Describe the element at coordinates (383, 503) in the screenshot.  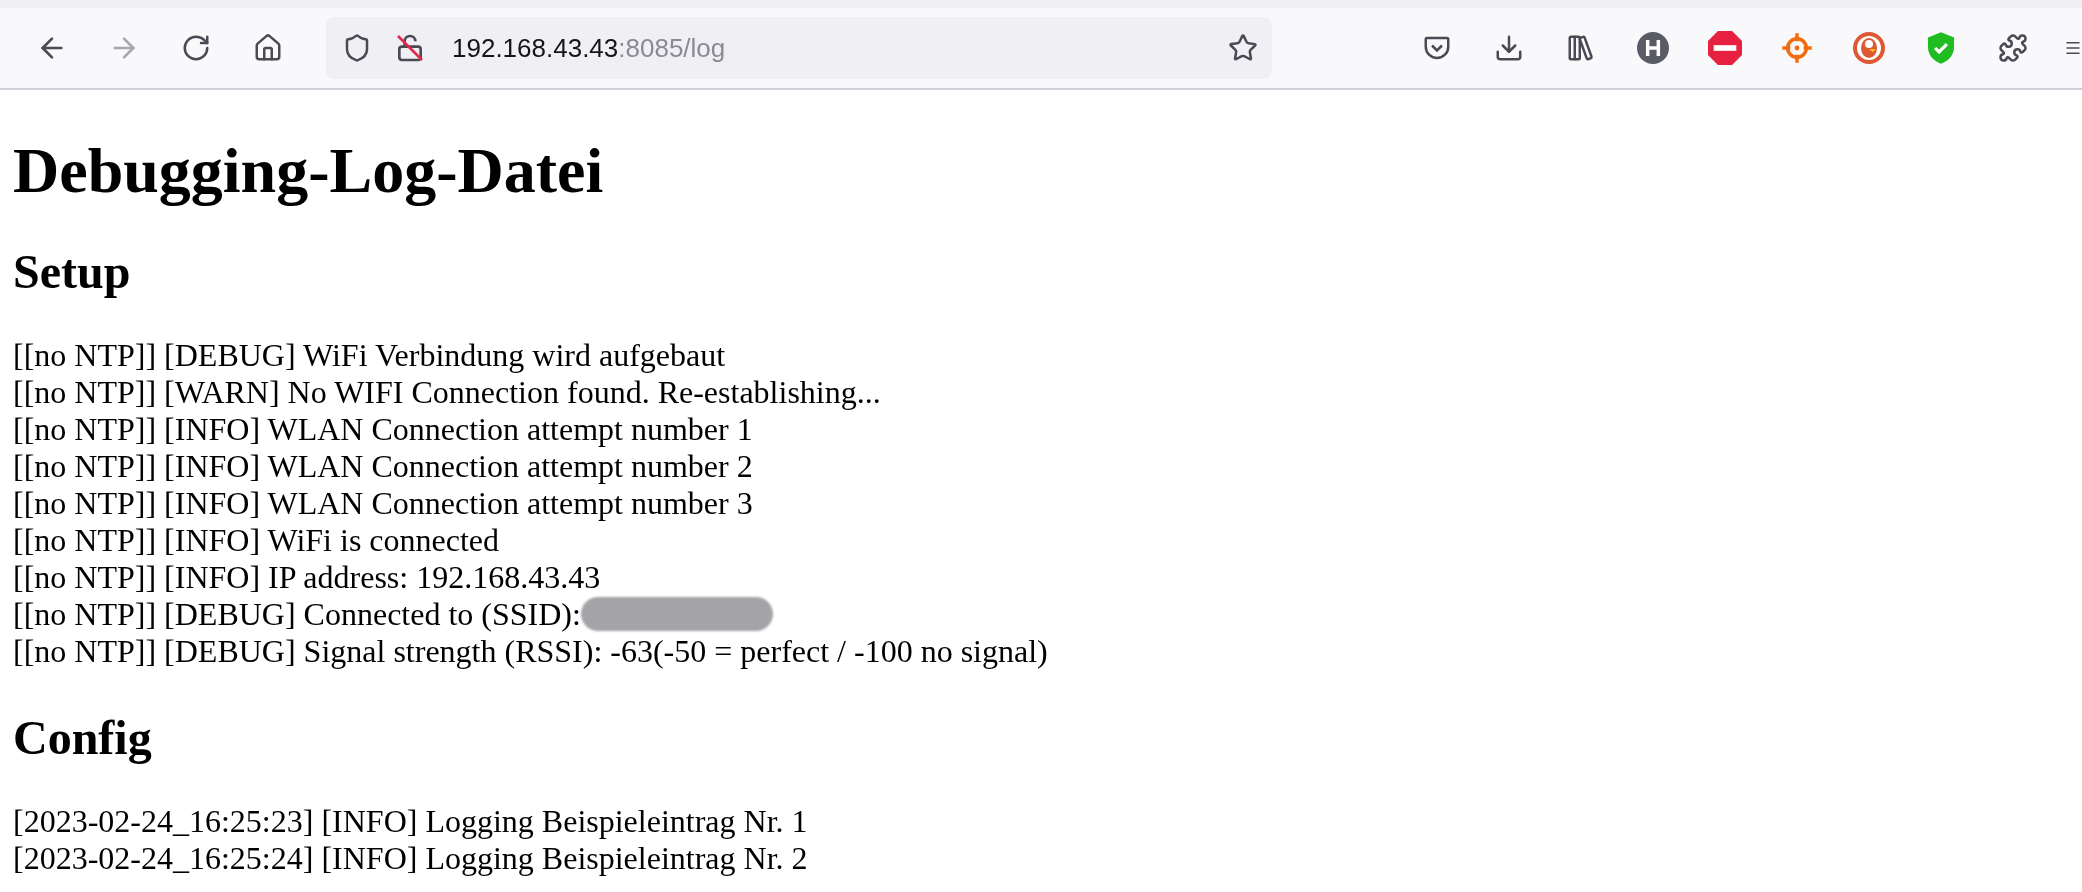
I see `log-line: [[no NTP]] [INFO] WLAN Connection attempt number 3` at that location.